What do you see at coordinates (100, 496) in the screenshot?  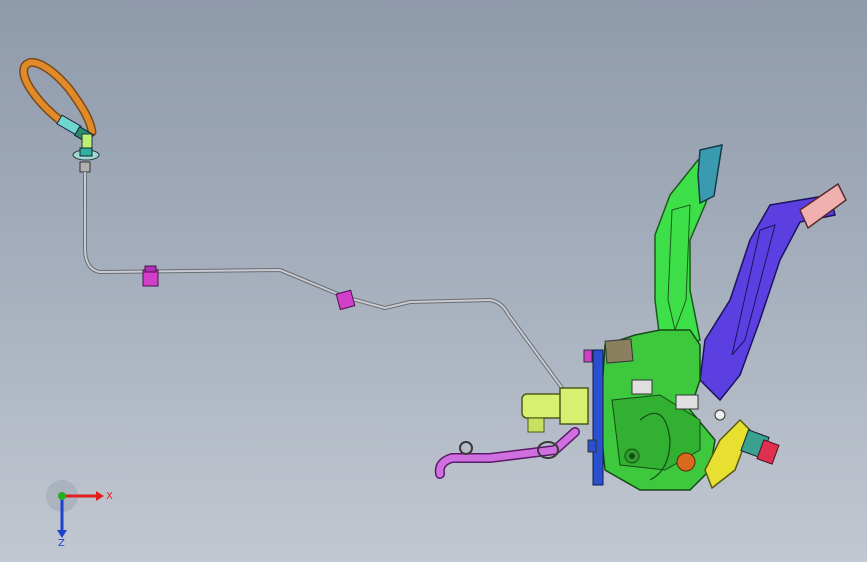 I see `x-axis-arrow` at bounding box center [100, 496].